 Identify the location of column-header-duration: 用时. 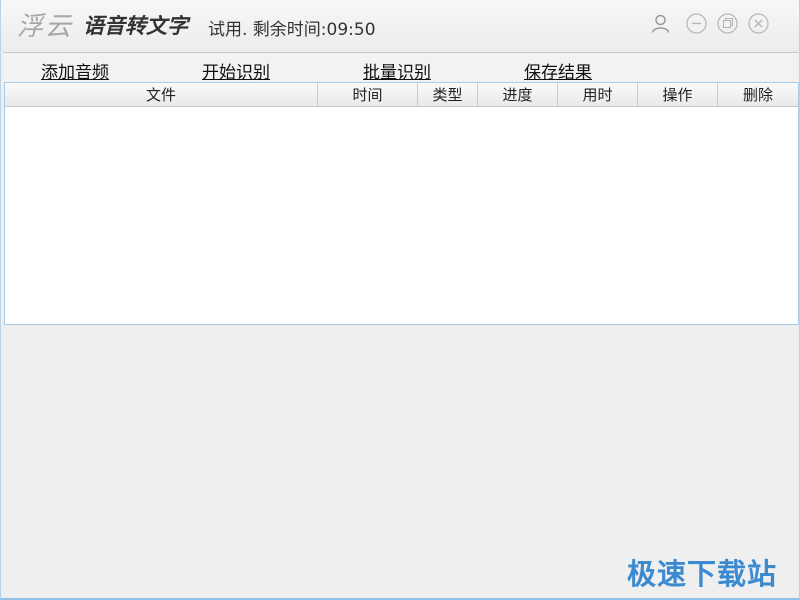
(598, 95).